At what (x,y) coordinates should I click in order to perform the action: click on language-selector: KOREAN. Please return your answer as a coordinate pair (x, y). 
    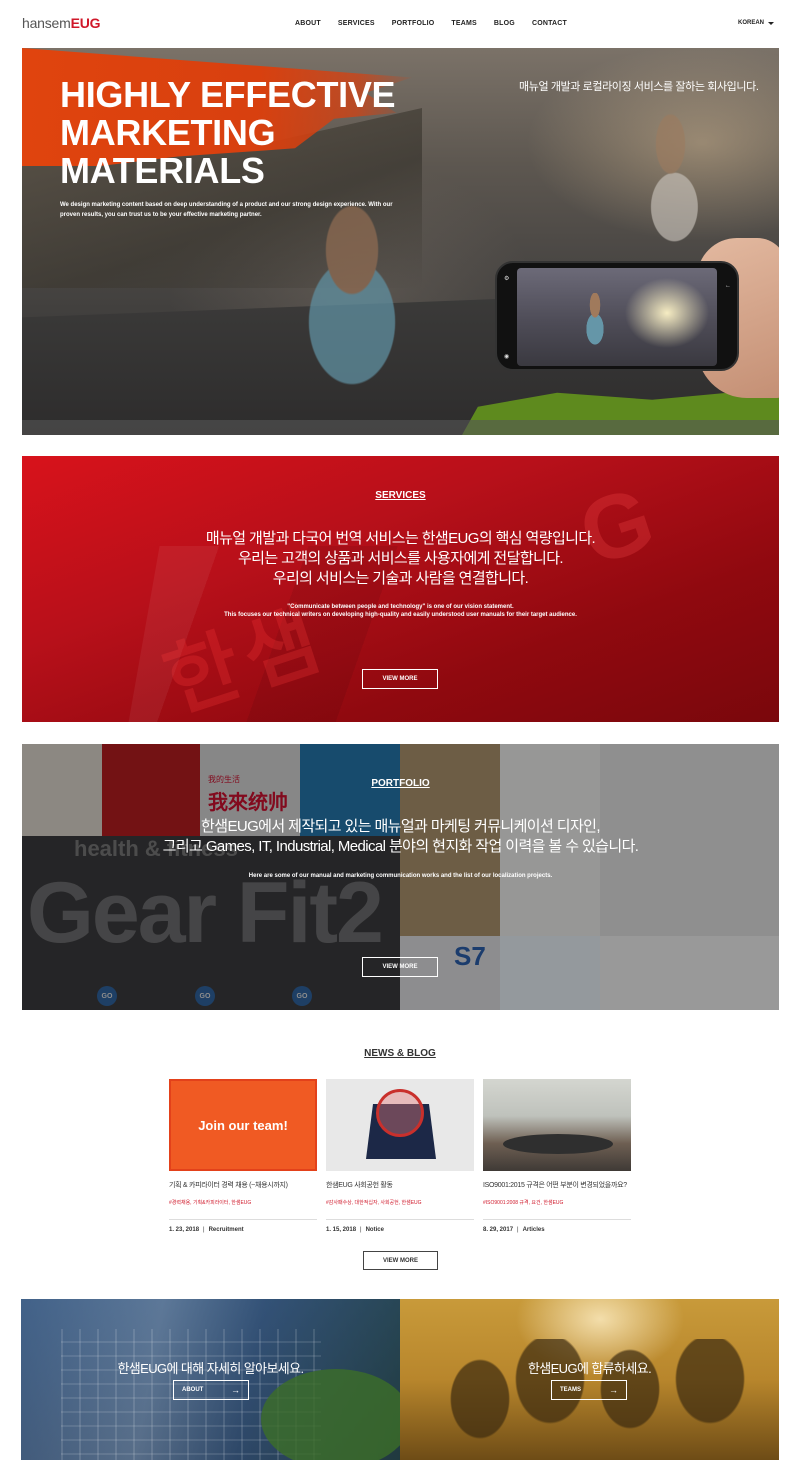
    Looking at the image, I should click on (756, 23).